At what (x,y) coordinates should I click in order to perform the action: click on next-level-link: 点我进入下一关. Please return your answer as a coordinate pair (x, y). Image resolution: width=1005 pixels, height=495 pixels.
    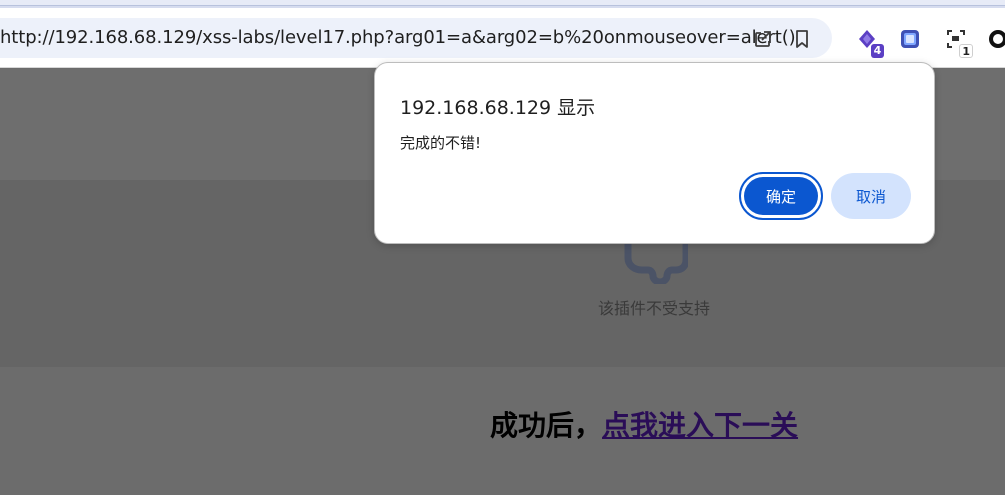
    Looking at the image, I should click on (700, 425).